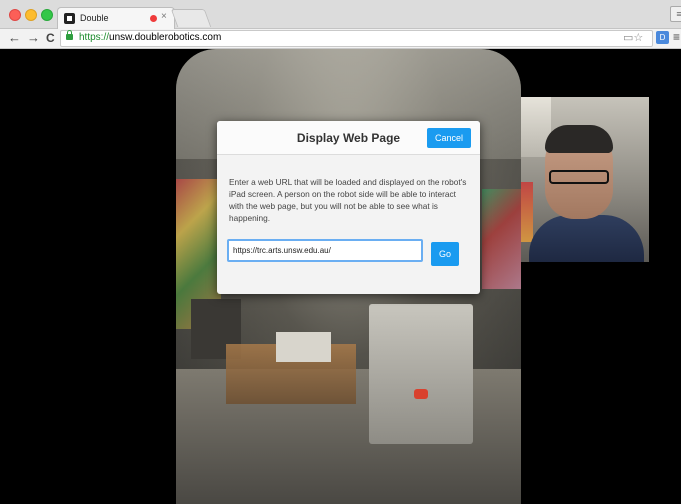  I want to click on copier-logo, so click(421, 394).